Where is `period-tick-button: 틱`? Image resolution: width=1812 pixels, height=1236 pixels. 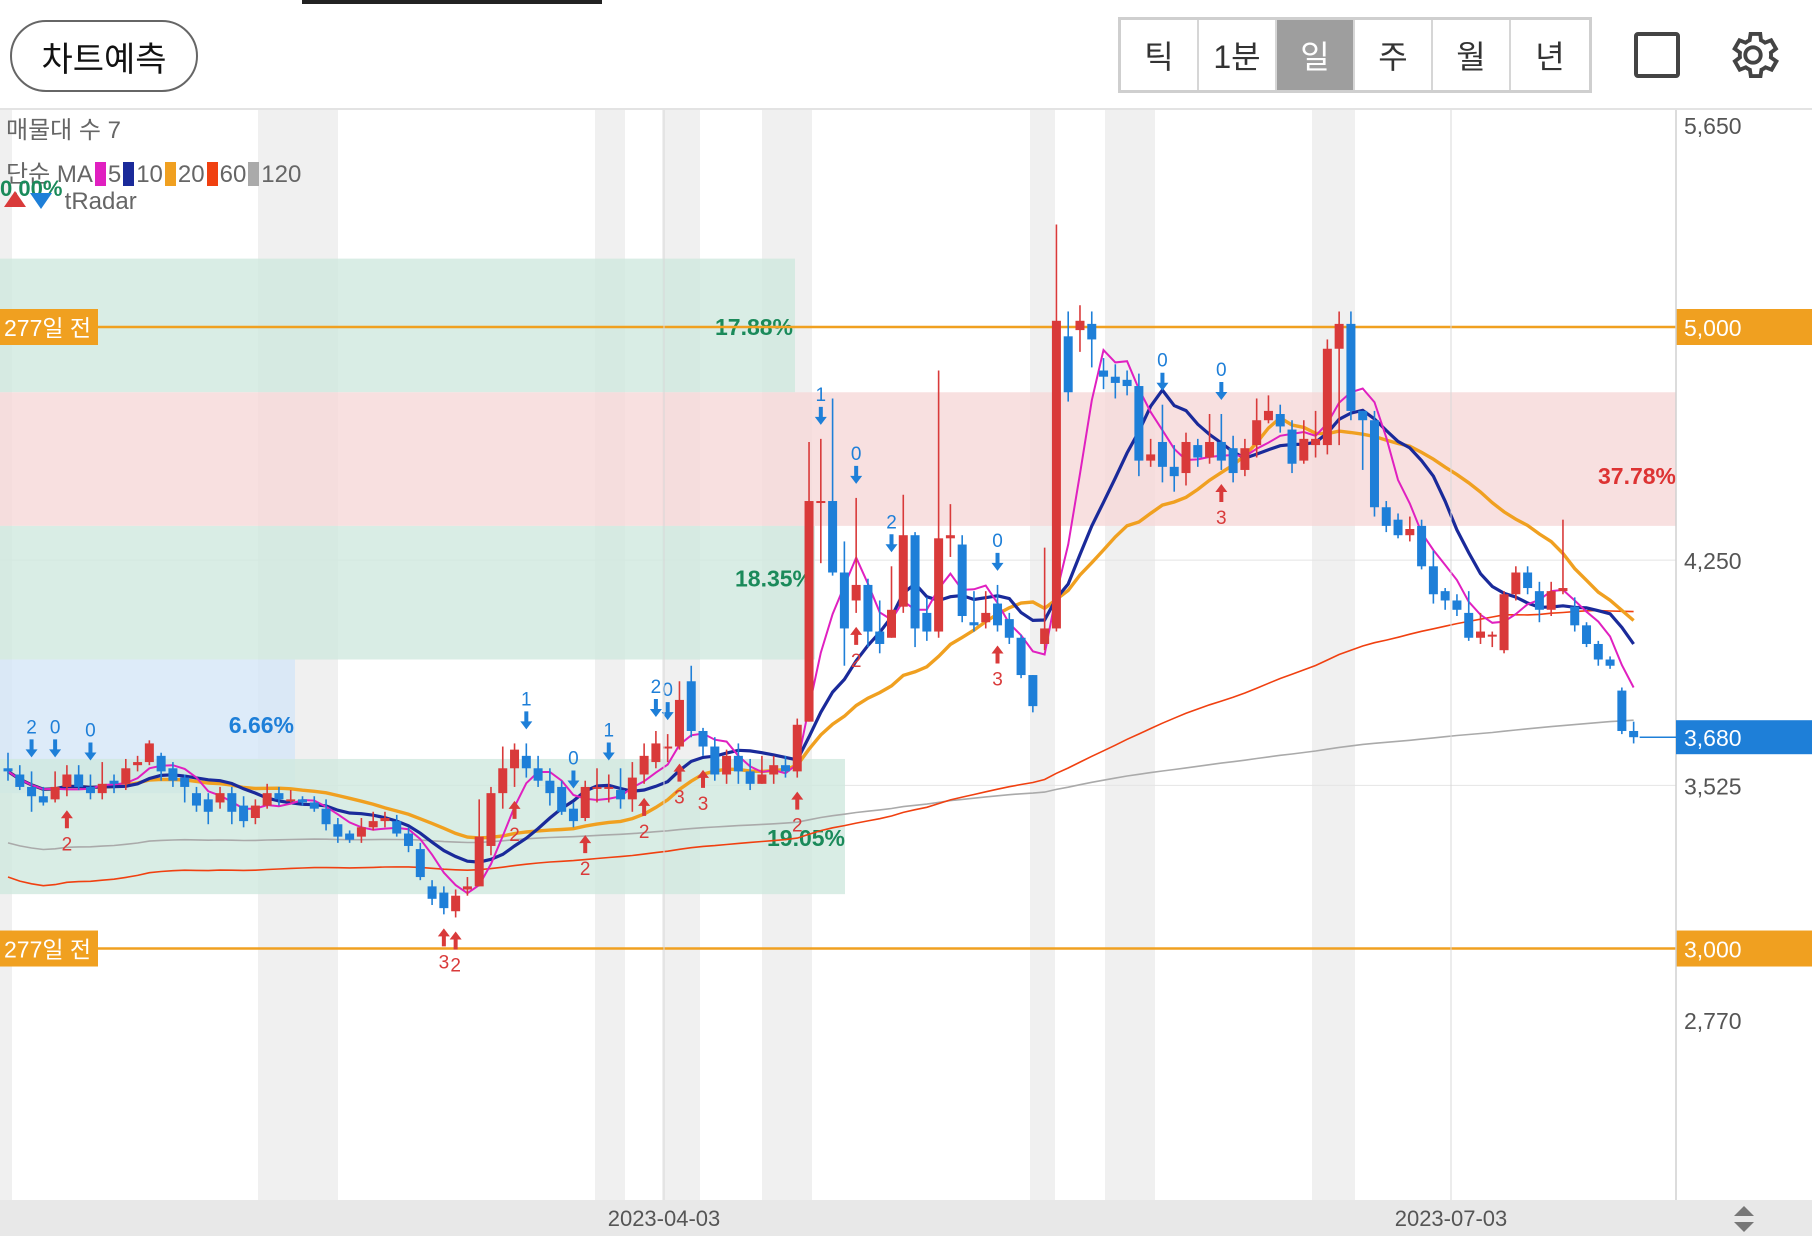 period-tick-button: 틱 is located at coordinates (1160, 55).